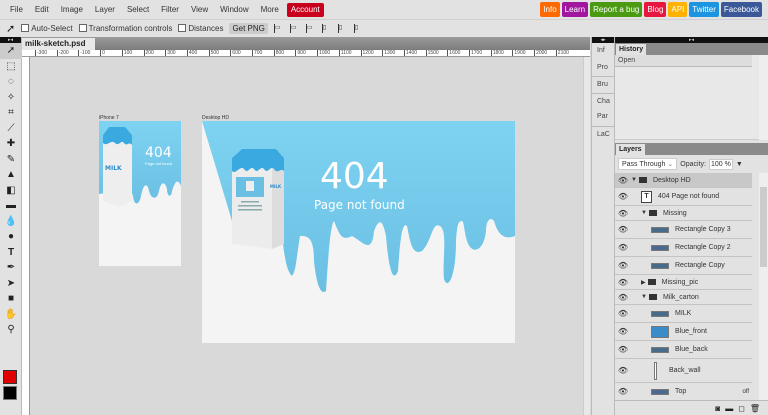 The width and height of the screenshot is (768, 415). What do you see at coordinates (72, 9) in the screenshot?
I see `menu-image: Image` at bounding box center [72, 9].